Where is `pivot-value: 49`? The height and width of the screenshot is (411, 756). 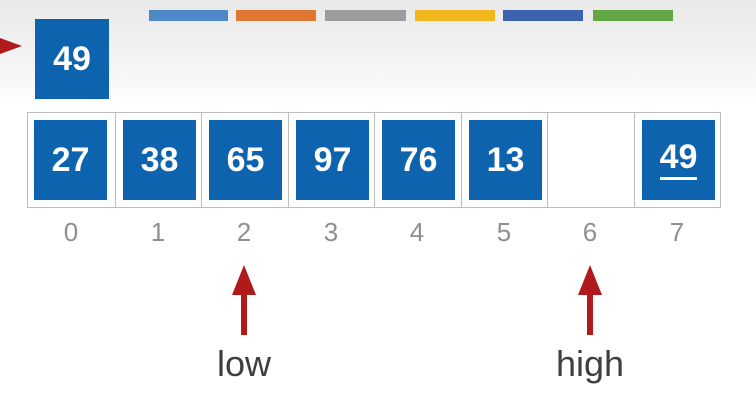
pivot-value: 49 is located at coordinates (72, 58).